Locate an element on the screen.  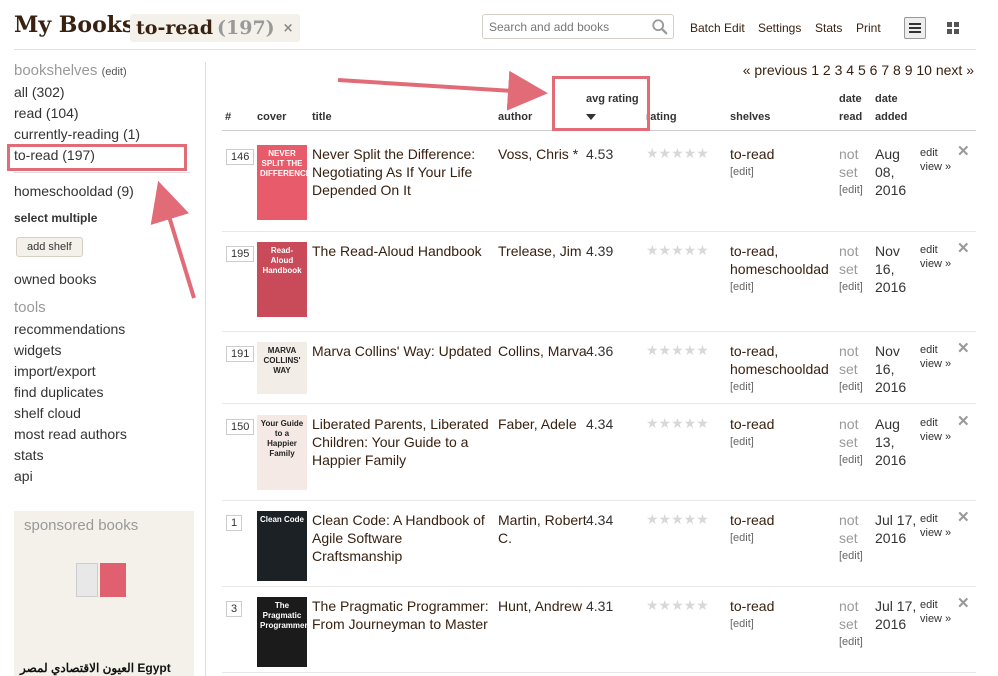
stats-link: Stats is located at coordinates (828, 28).